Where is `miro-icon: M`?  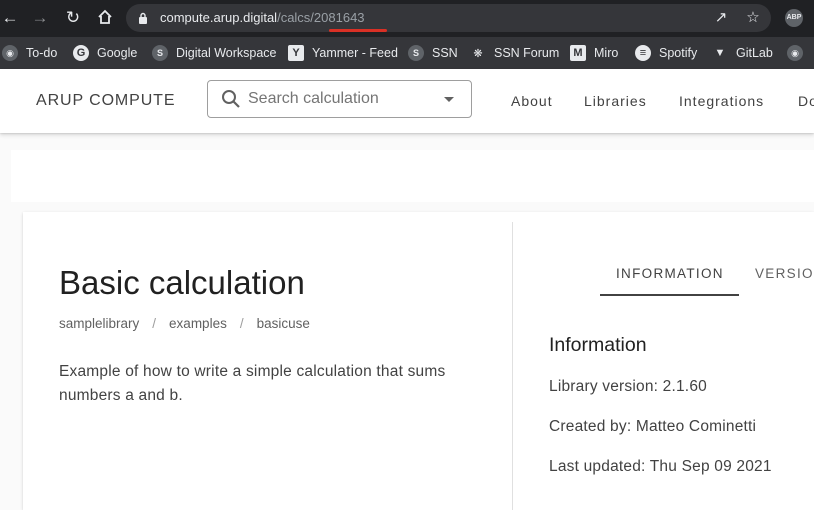 miro-icon: M is located at coordinates (578, 53).